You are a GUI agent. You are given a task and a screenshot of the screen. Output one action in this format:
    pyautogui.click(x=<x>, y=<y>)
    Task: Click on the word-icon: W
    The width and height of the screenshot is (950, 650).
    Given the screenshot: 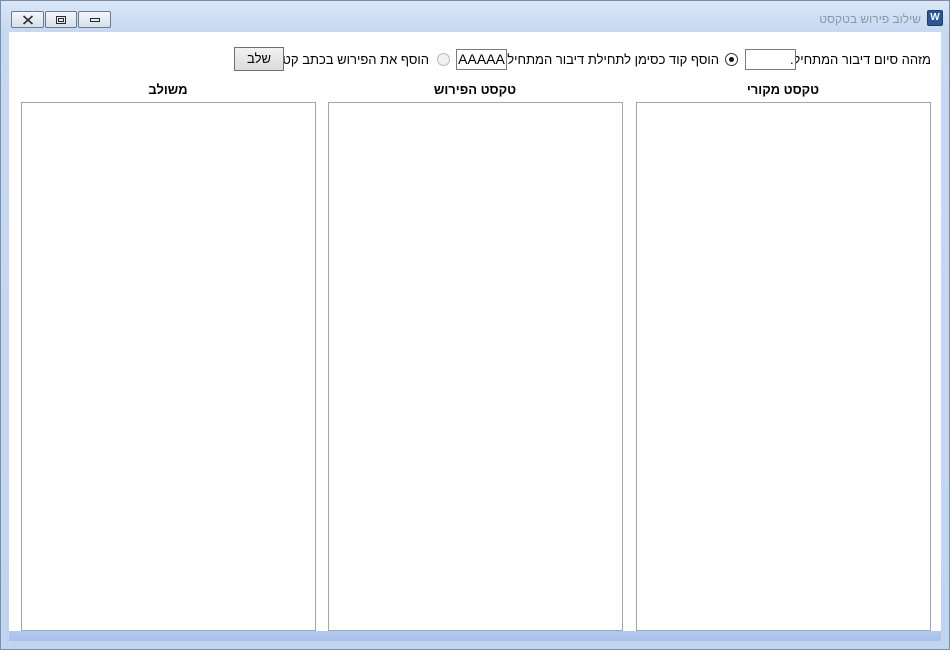 What is the action you would take?
    pyautogui.click(x=935, y=18)
    